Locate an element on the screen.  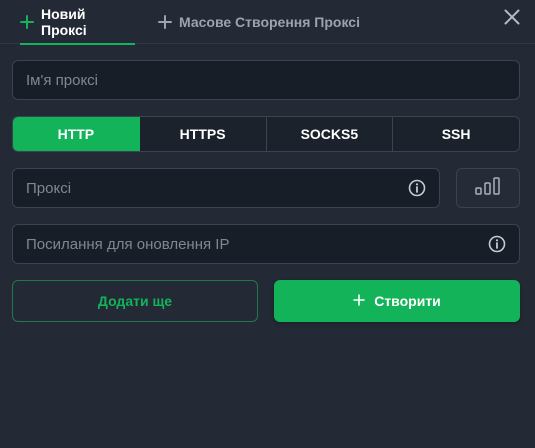
proxy-name-field is located at coordinates (266, 80).